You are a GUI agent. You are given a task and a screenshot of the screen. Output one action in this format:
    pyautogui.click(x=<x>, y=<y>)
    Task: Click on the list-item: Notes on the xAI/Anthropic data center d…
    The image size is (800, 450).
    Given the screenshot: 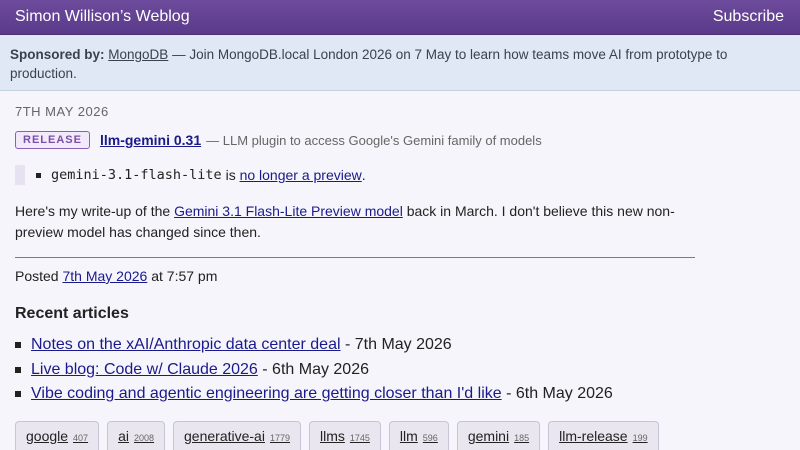 What is the action you would take?
    pyautogui.click(x=355, y=345)
    